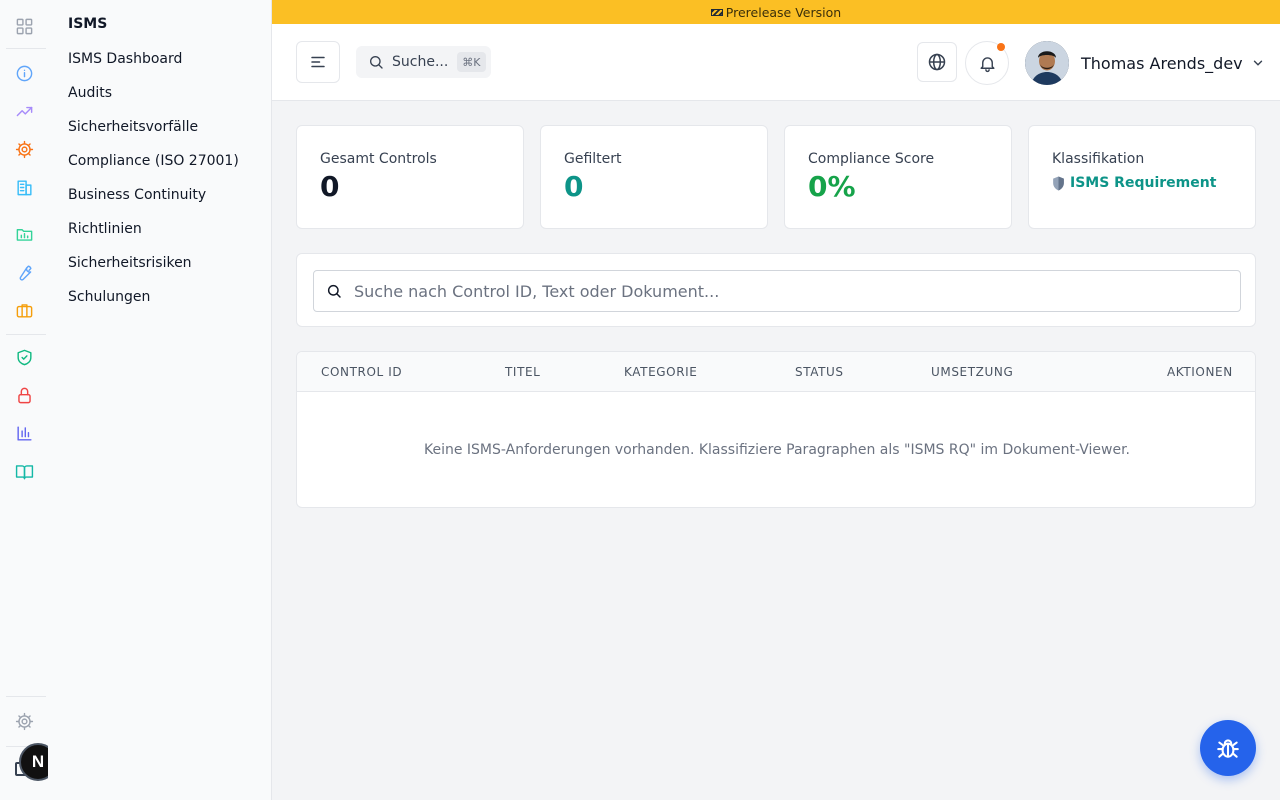  What do you see at coordinates (871, 159) in the screenshot?
I see `stat-label: Compliance Score` at bounding box center [871, 159].